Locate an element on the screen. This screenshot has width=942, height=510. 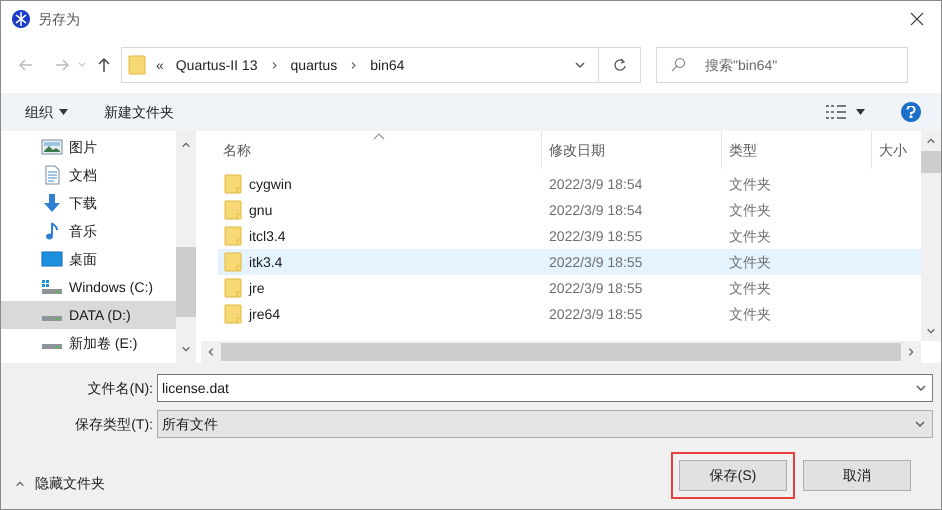
file-row: itk3.4 2022/3/9 18:55 文件夹 is located at coordinates (569, 262).